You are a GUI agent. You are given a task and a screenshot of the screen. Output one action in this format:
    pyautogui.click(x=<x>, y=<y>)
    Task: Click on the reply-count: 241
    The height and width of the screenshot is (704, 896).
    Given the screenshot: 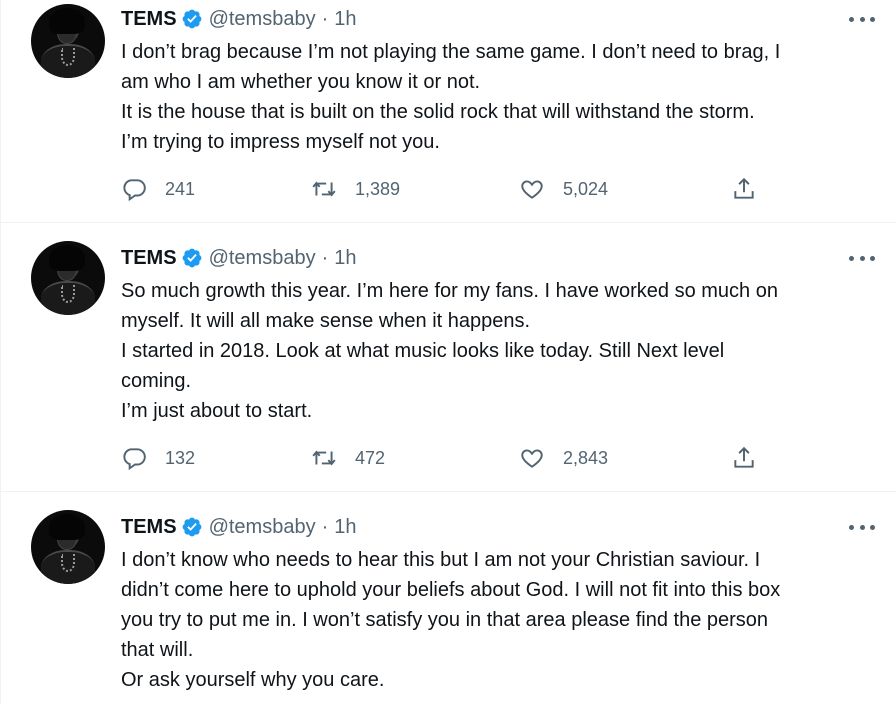 What is the action you would take?
    pyautogui.click(x=180, y=188)
    